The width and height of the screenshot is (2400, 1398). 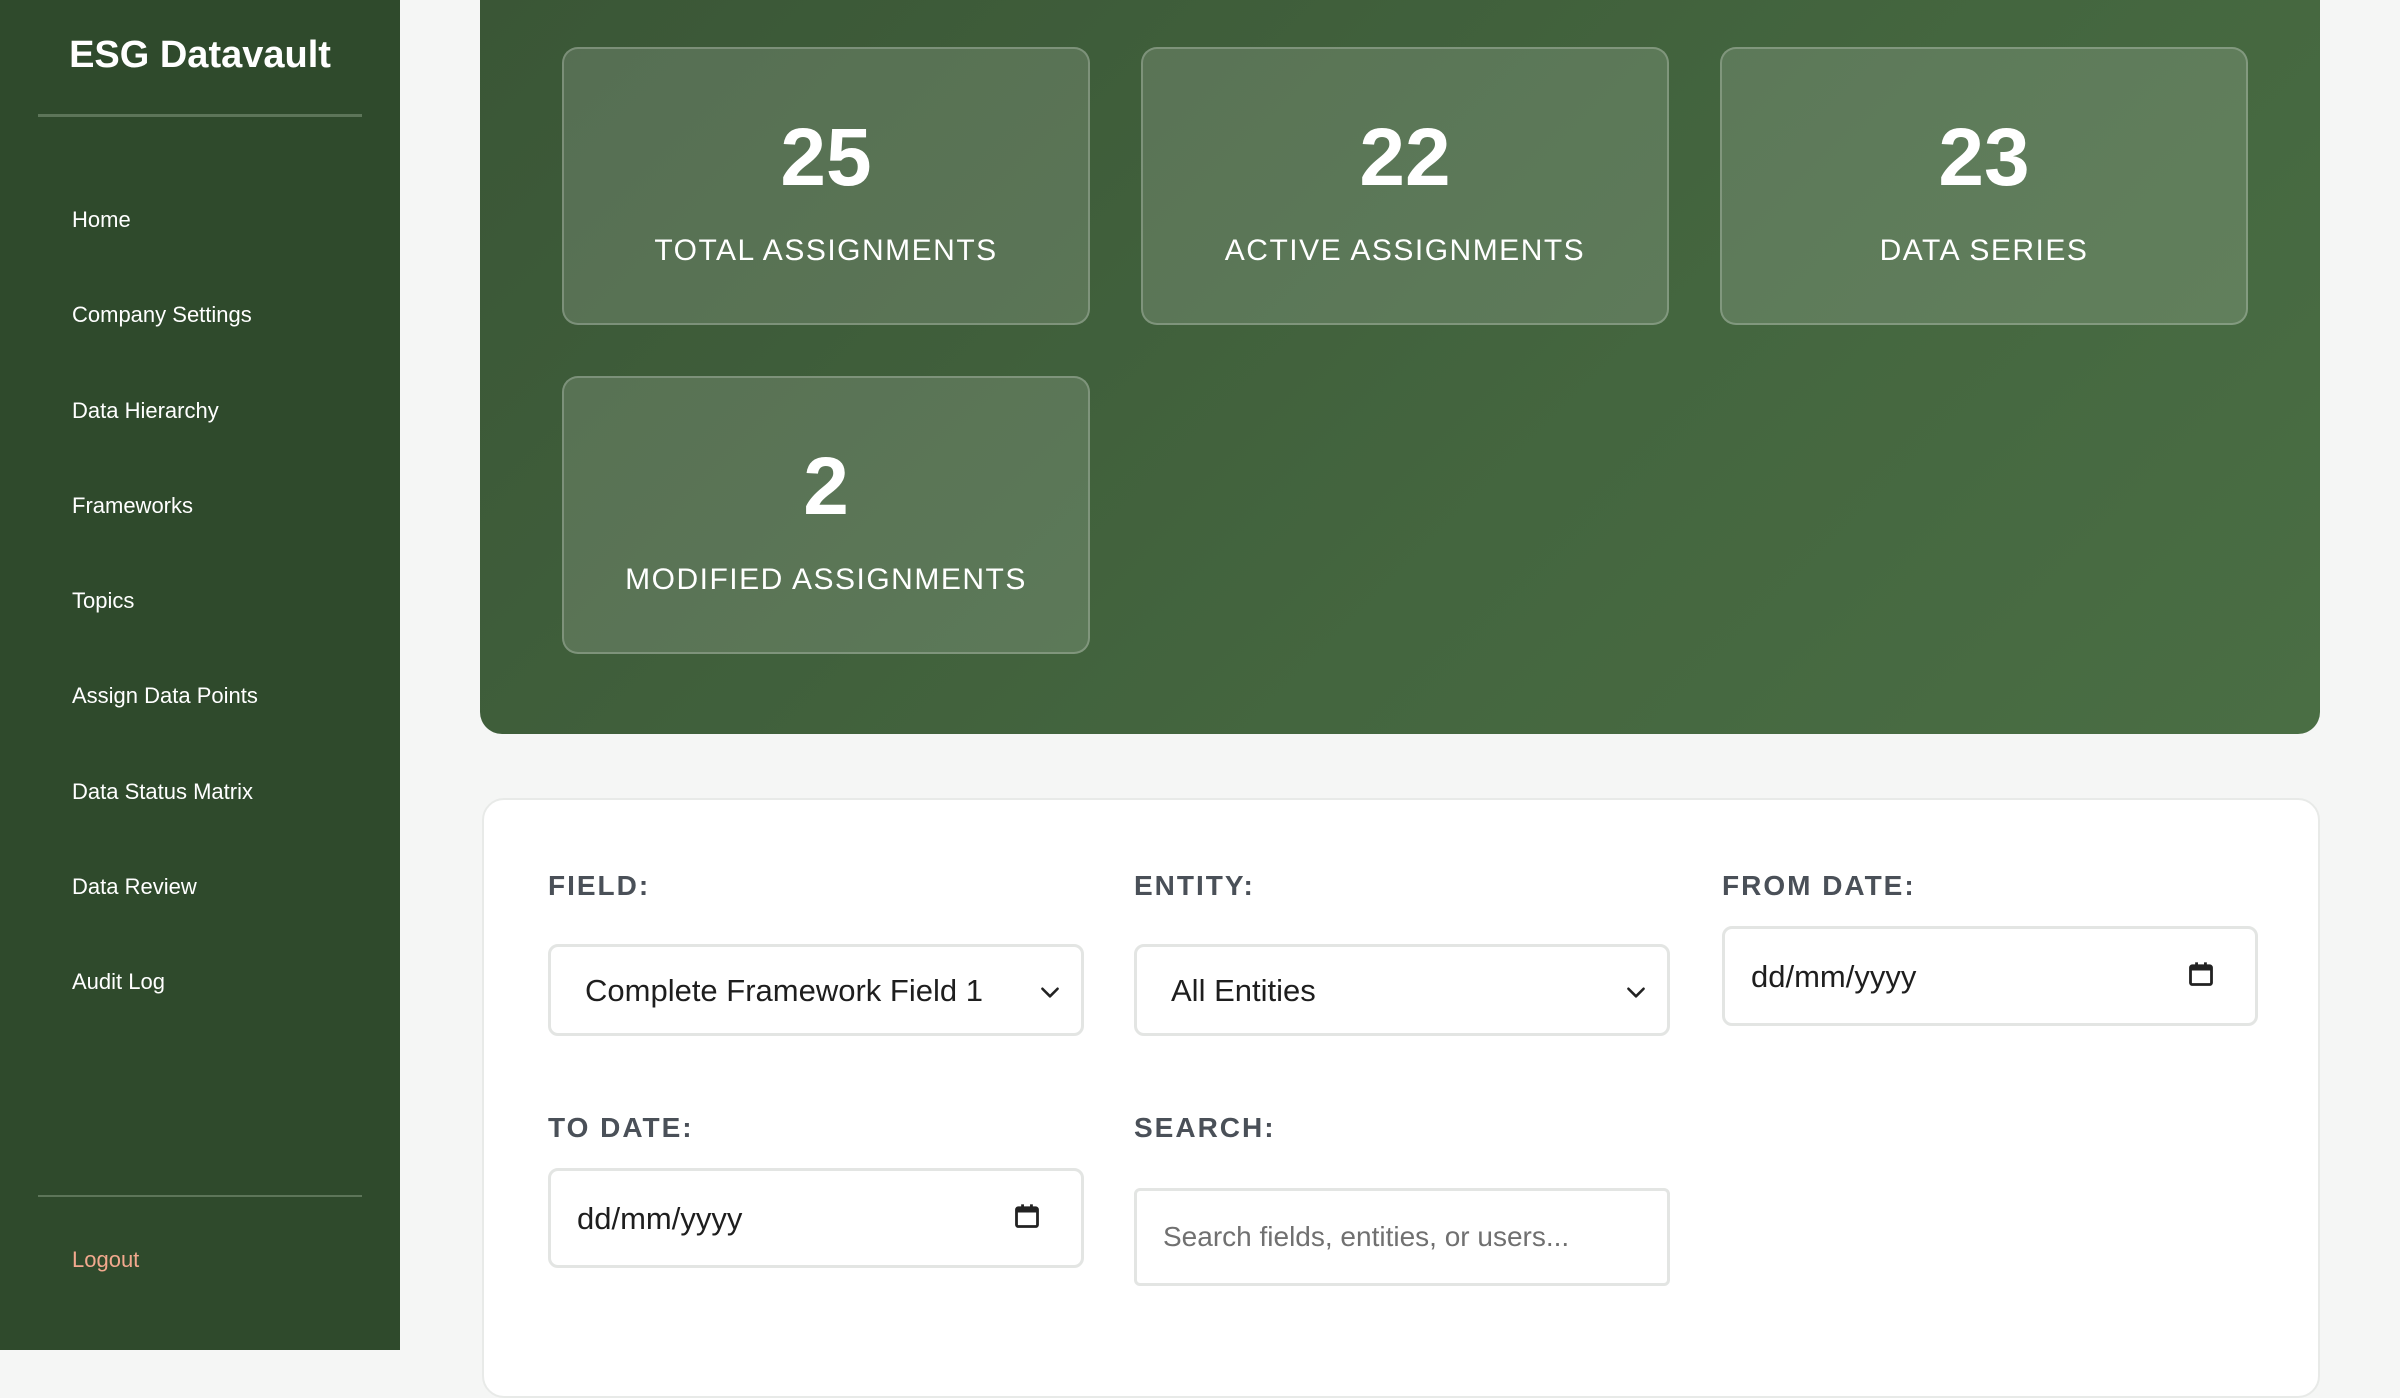 I want to click on sidebar-item-assign-data-points: Assign Data Points, so click(x=200, y=713).